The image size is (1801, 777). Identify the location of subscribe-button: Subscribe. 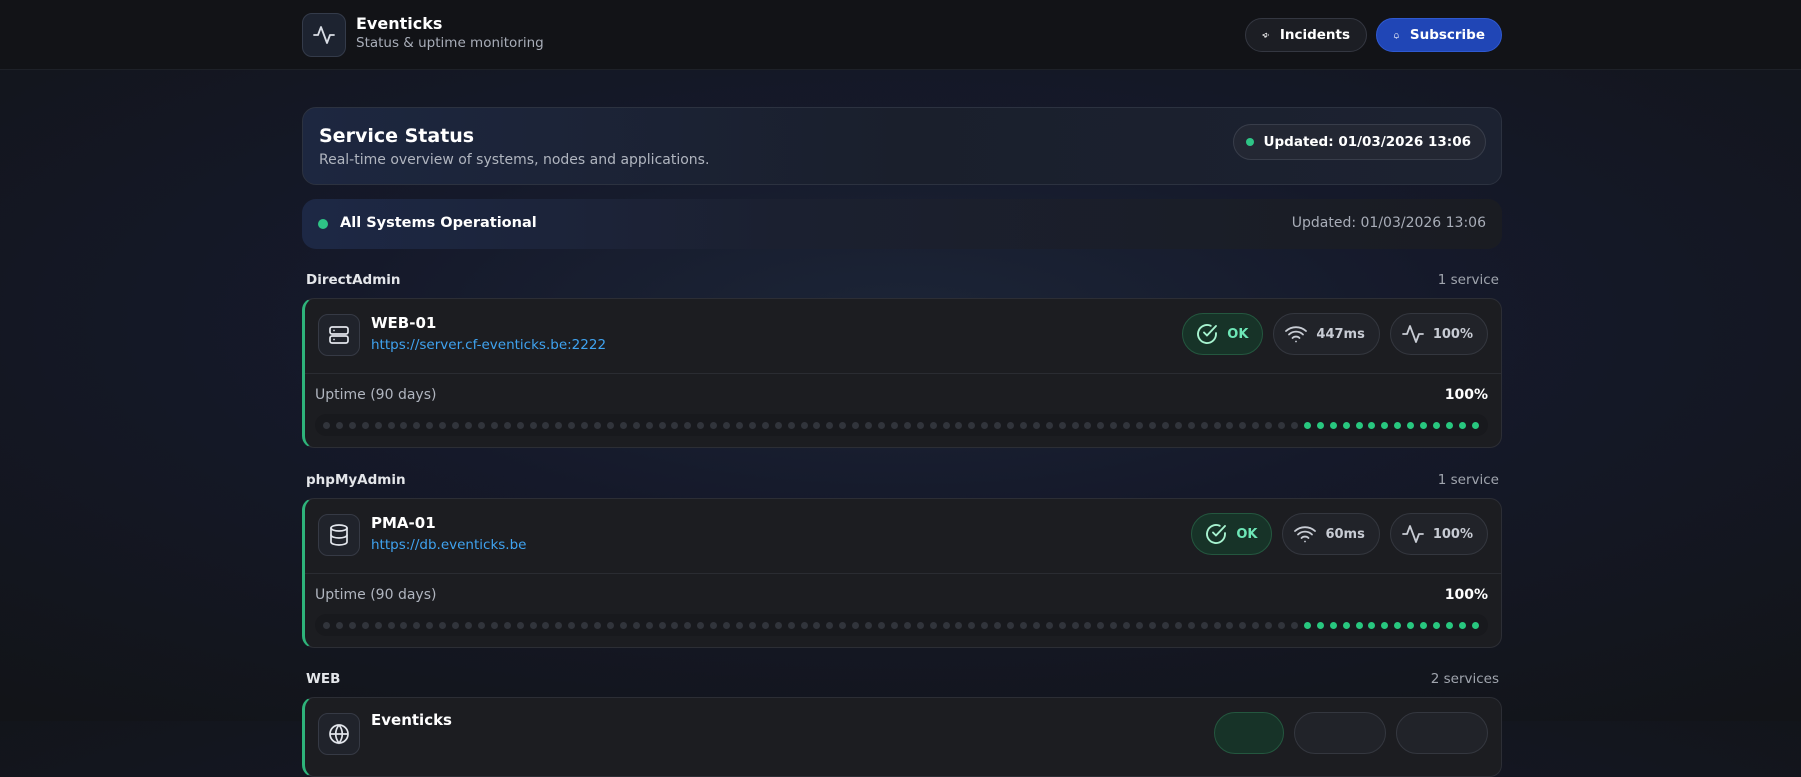
(1439, 35).